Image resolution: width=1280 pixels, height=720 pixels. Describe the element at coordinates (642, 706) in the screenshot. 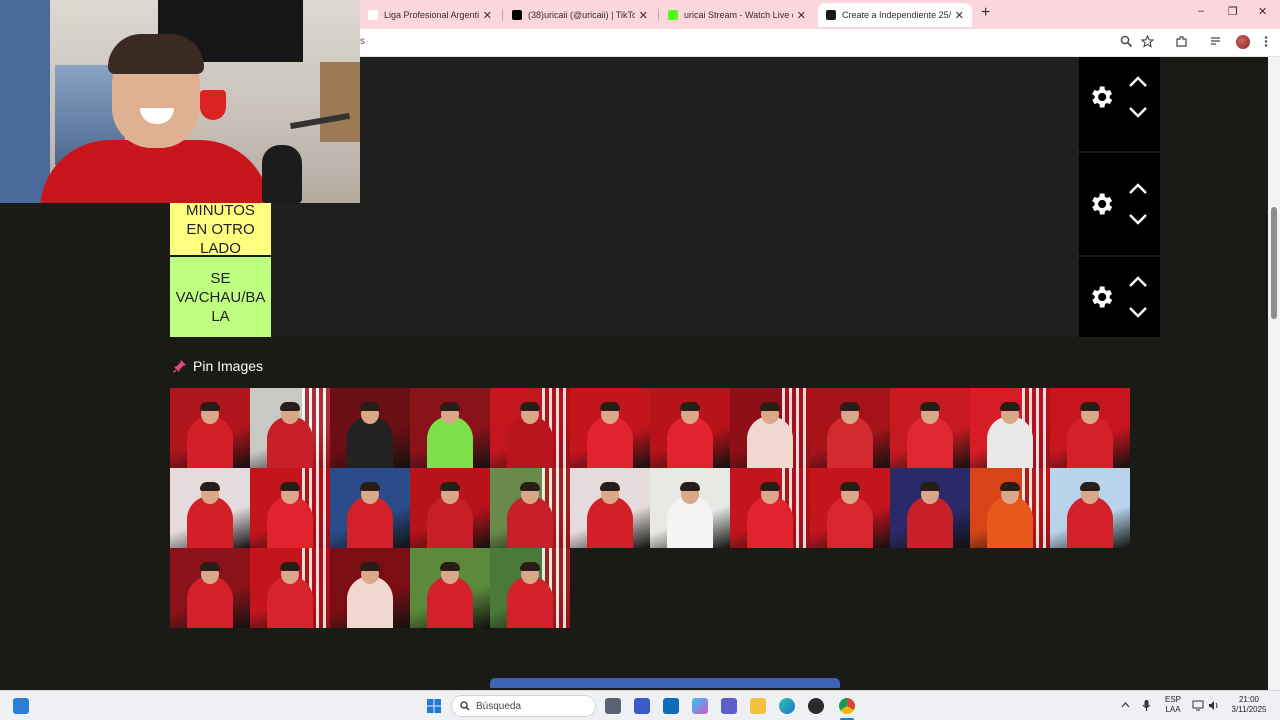

I see `store-icon` at that location.